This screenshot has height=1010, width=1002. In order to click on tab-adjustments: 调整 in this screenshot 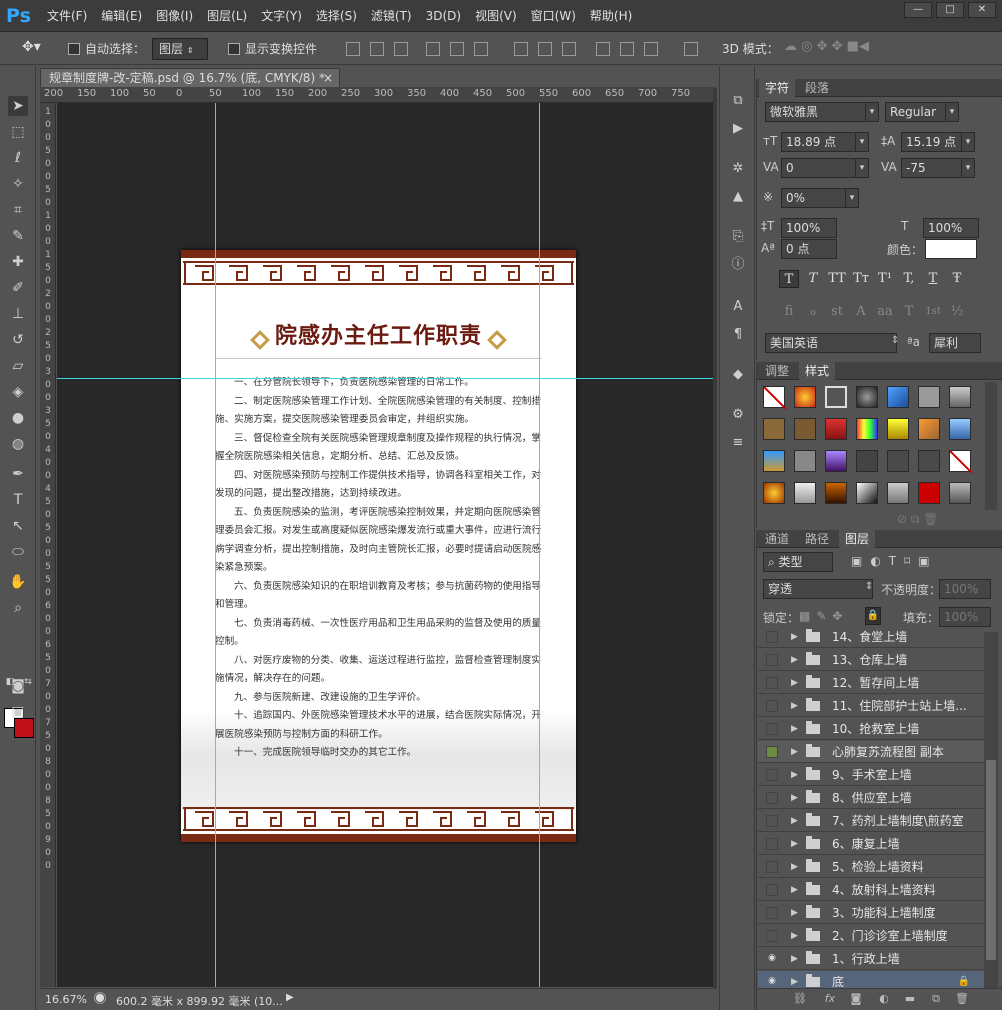, I will do `click(777, 371)`.